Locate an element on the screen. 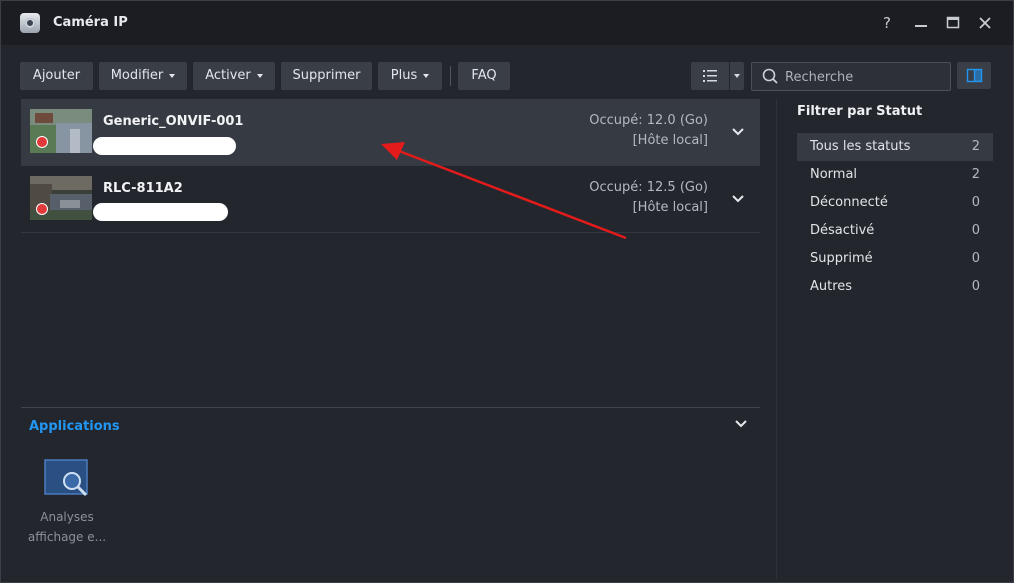 The height and width of the screenshot is (583, 1014). side-panel-icon is located at coordinates (974, 75).